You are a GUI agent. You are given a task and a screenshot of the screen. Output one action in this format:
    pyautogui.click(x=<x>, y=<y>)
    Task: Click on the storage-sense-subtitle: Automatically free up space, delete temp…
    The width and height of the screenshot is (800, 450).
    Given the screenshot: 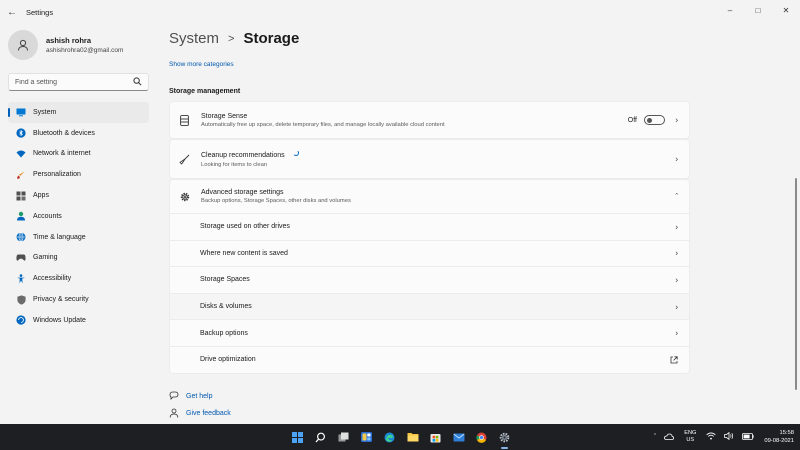 What is the action you would take?
    pyautogui.click(x=323, y=124)
    